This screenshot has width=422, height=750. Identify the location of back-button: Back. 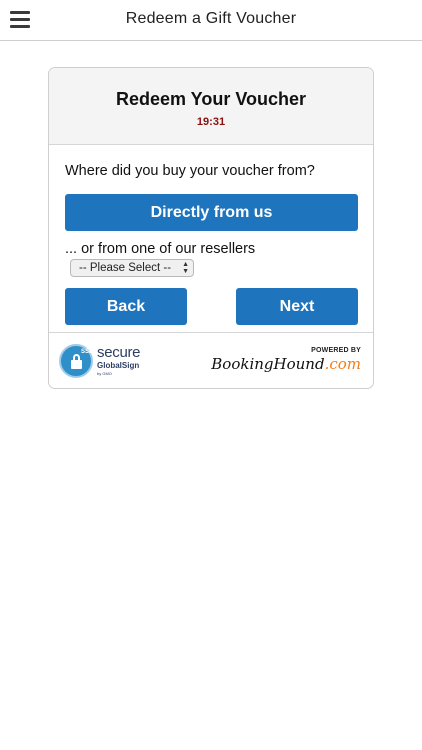
(126, 306).